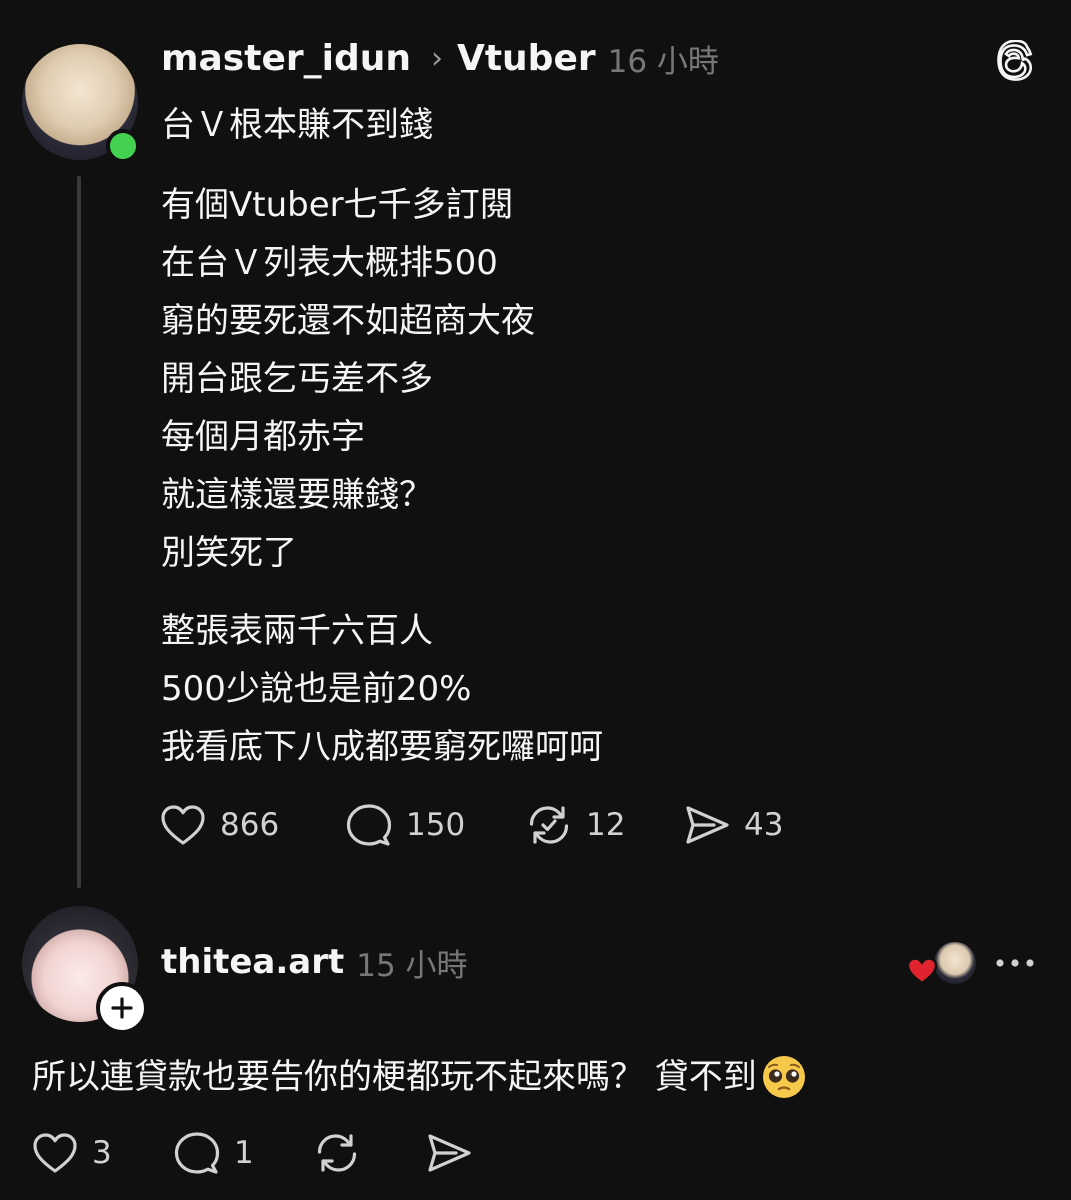 The height and width of the screenshot is (1200, 1071). I want to click on like-count: 866, so click(250, 825).